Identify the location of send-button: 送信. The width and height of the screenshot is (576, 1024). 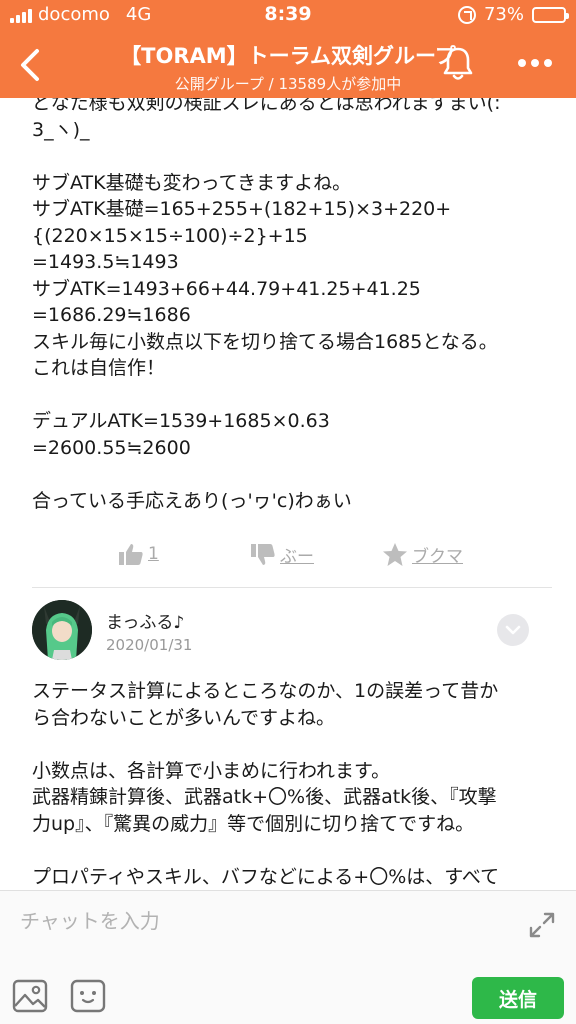
(518, 998).